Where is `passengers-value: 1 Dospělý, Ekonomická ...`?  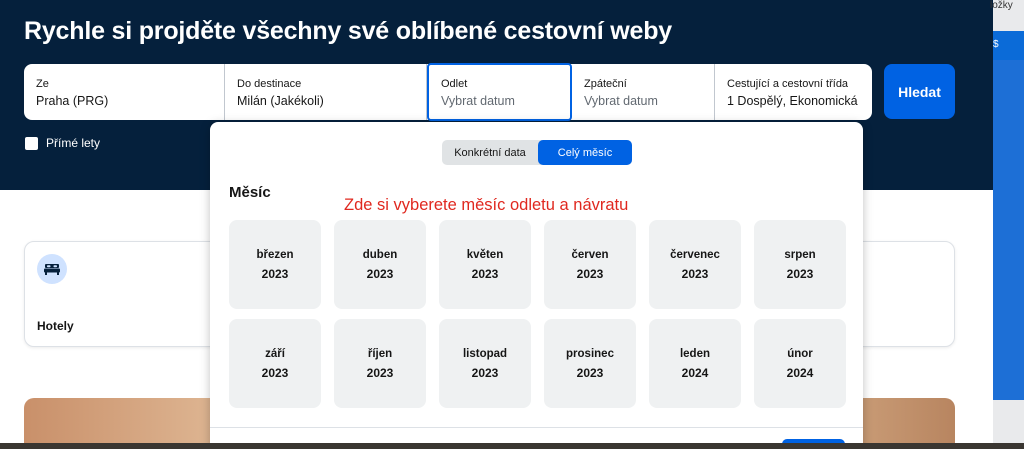 passengers-value: 1 Dospělý, Ekonomická ... is located at coordinates (794, 101).